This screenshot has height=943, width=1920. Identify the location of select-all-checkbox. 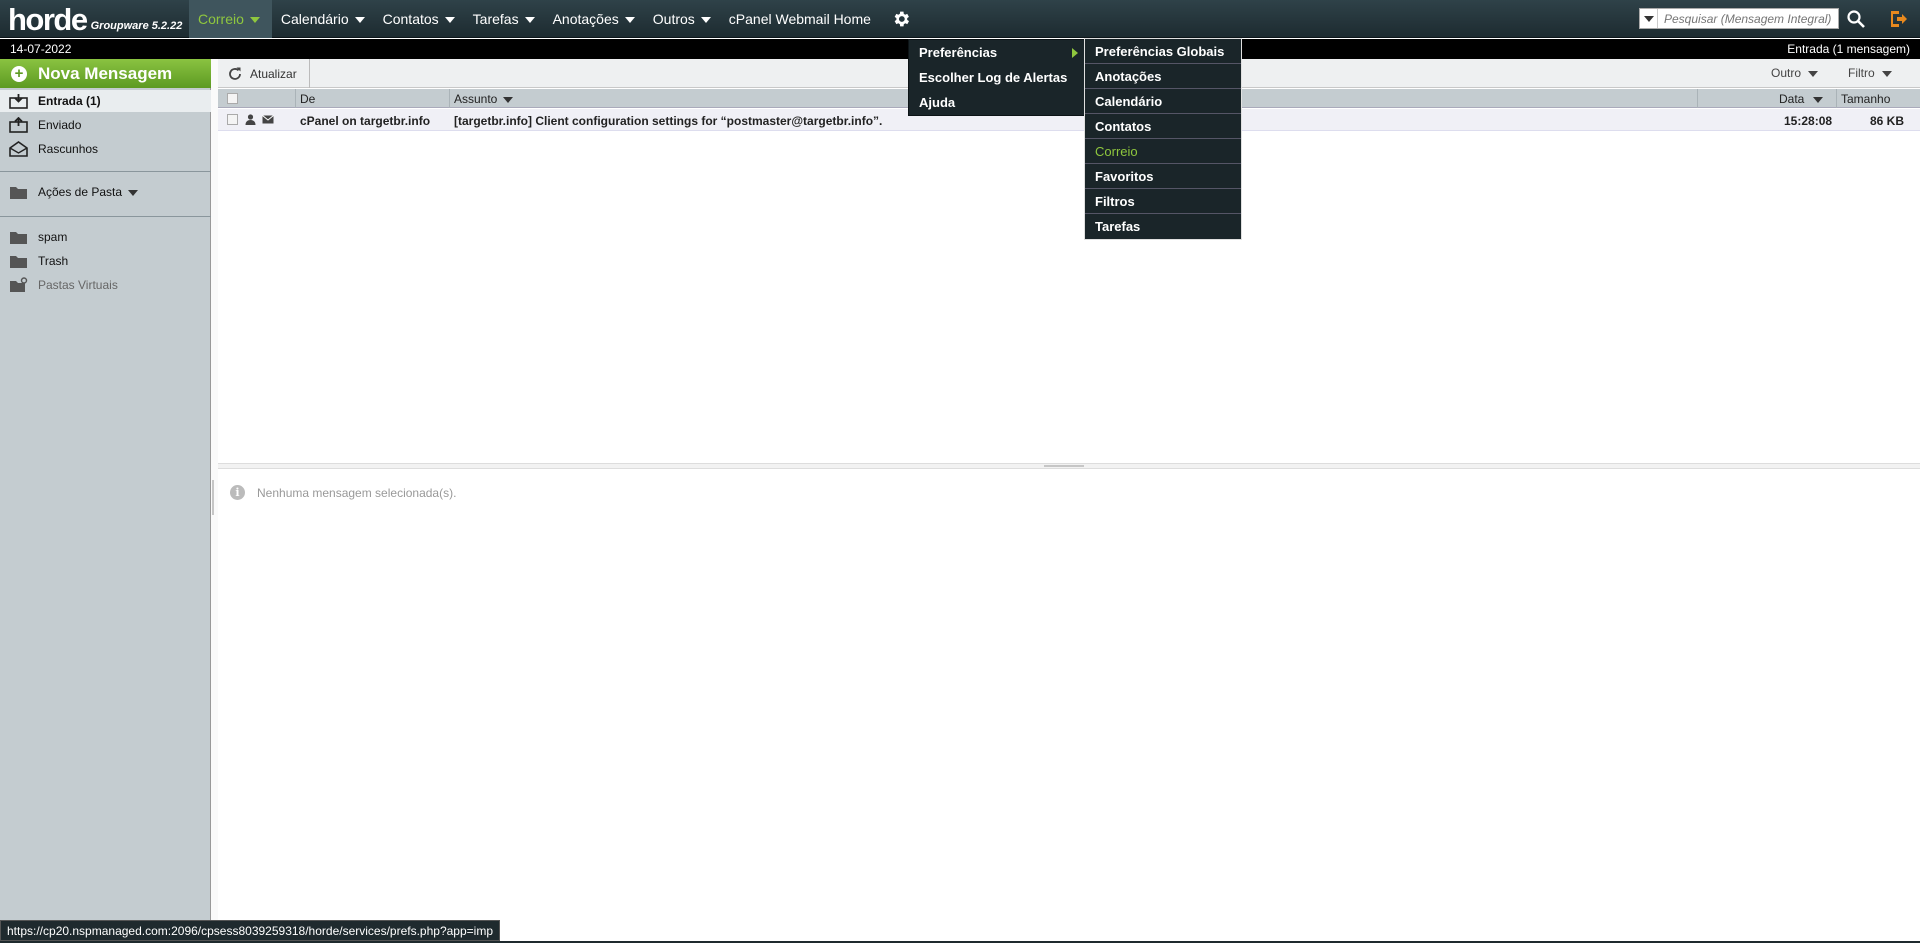
(232, 98).